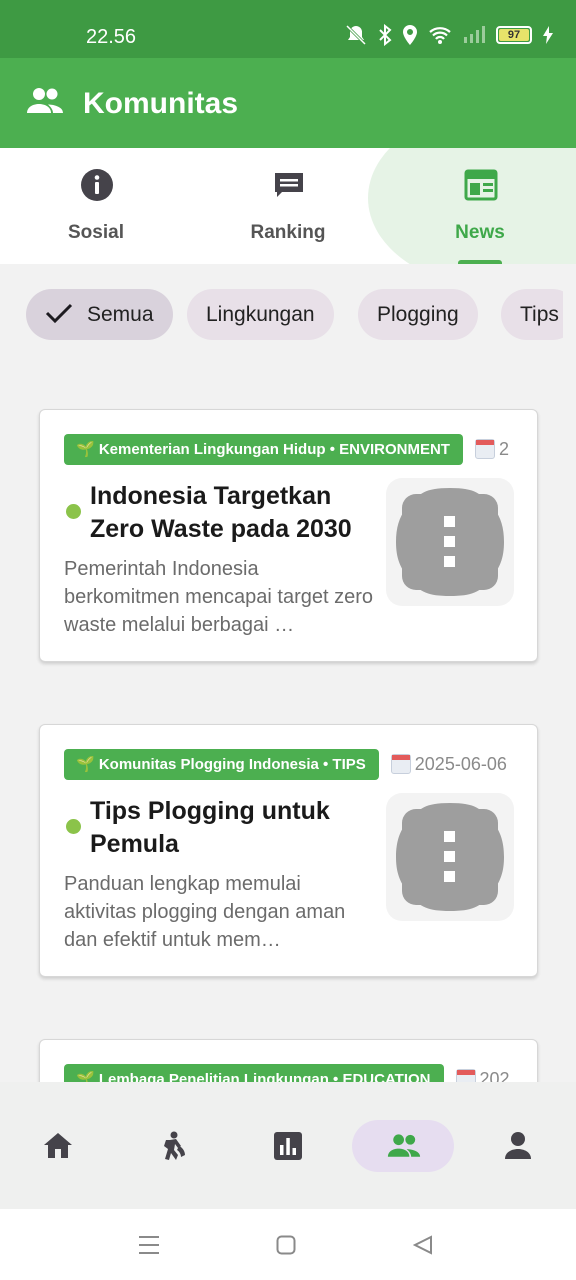  I want to click on home-icon, so click(58, 1145).